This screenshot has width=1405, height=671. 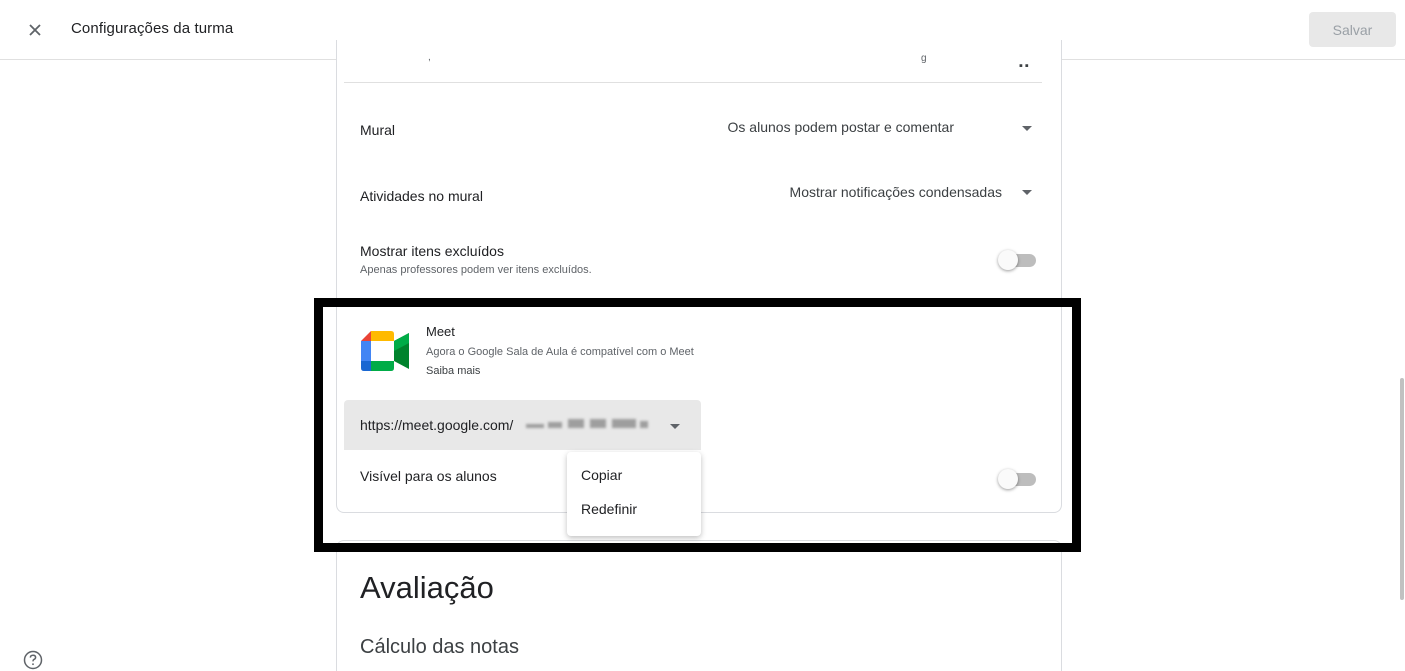 I want to click on stream-activity-label: Atividades no mural, so click(x=421, y=196).